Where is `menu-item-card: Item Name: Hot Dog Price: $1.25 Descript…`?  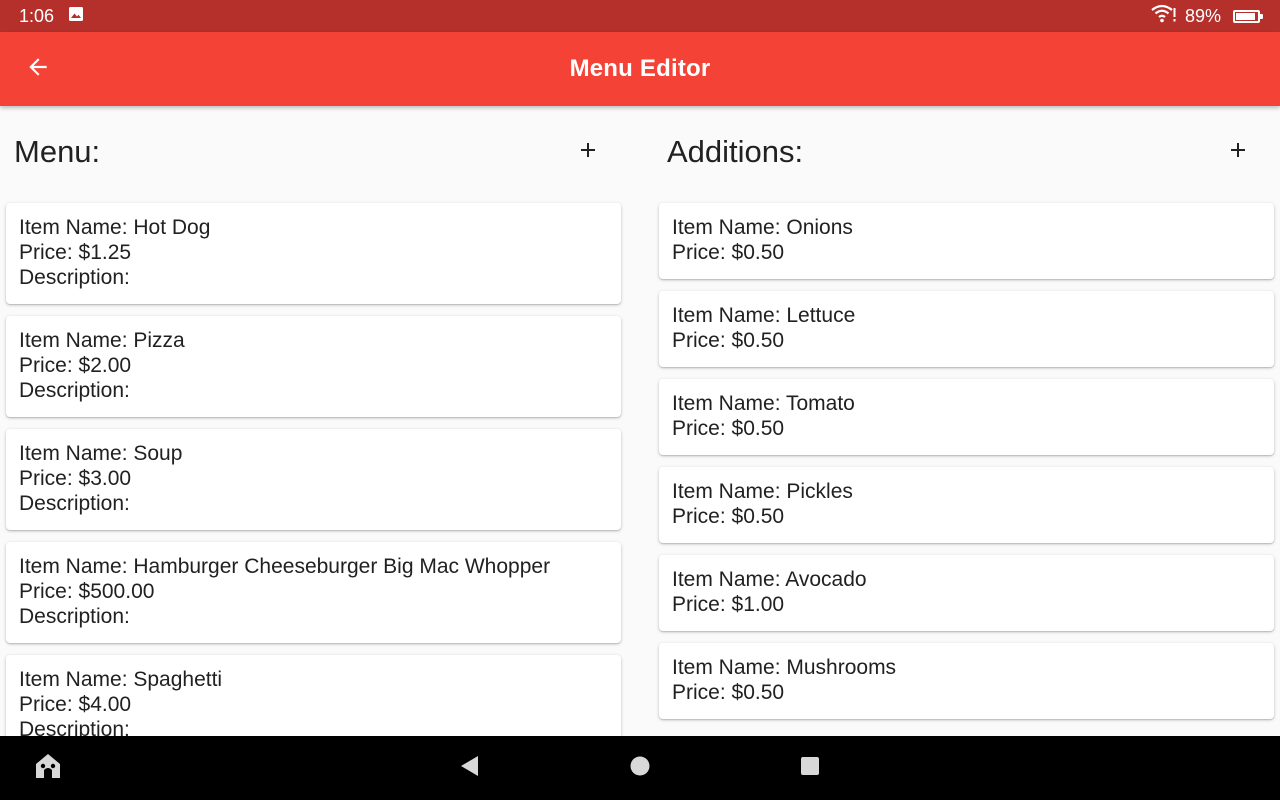
menu-item-card: Item Name: Hot Dog Price: $1.25 Descript… is located at coordinates (313, 253).